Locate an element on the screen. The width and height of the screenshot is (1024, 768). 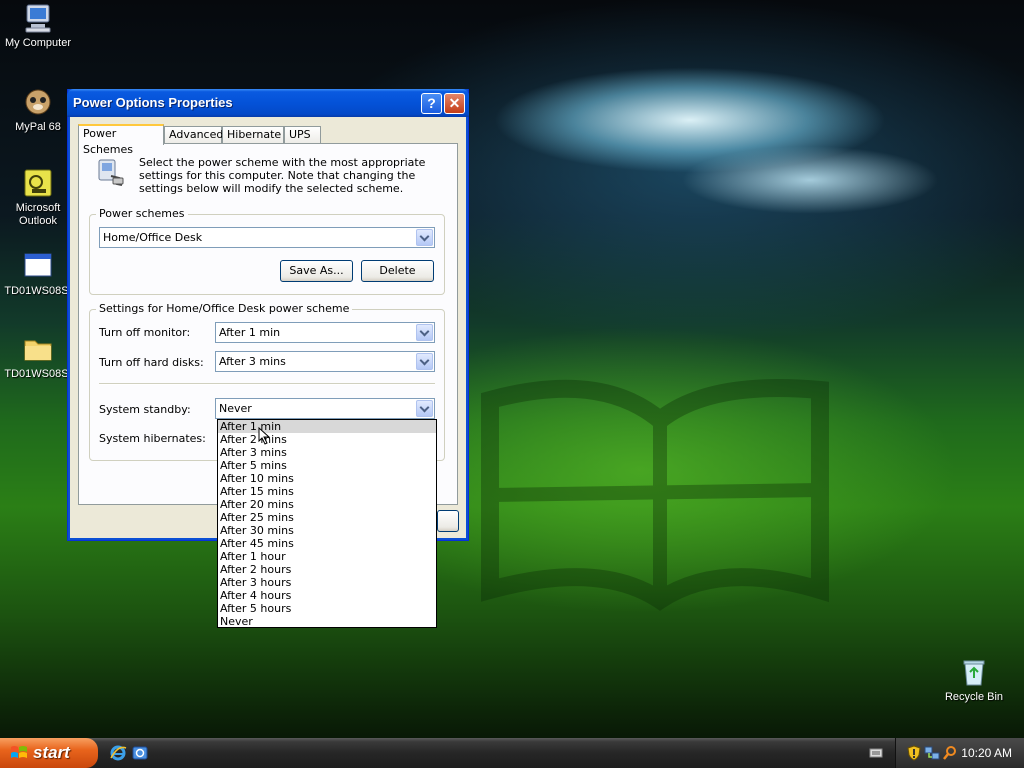
system-standby-label: System standby: is located at coordinates (145, 409).